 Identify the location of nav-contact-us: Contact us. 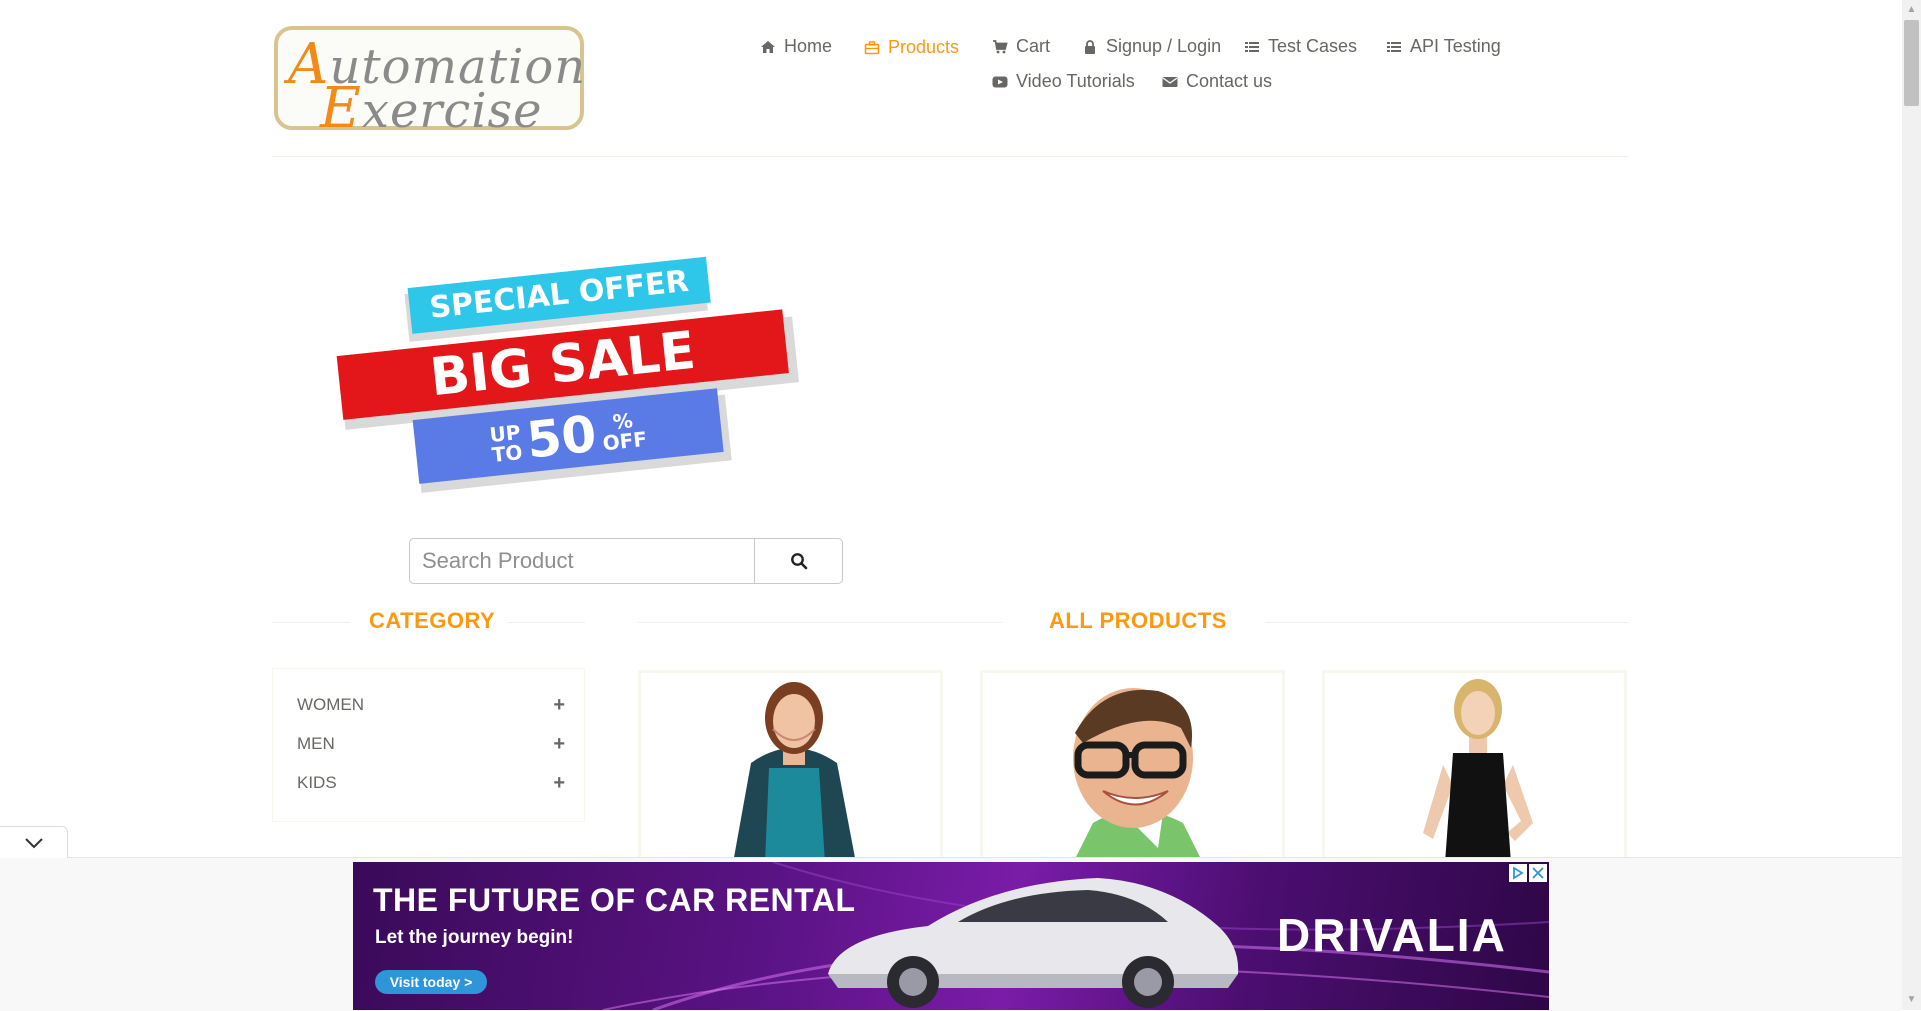
(1217, 81).